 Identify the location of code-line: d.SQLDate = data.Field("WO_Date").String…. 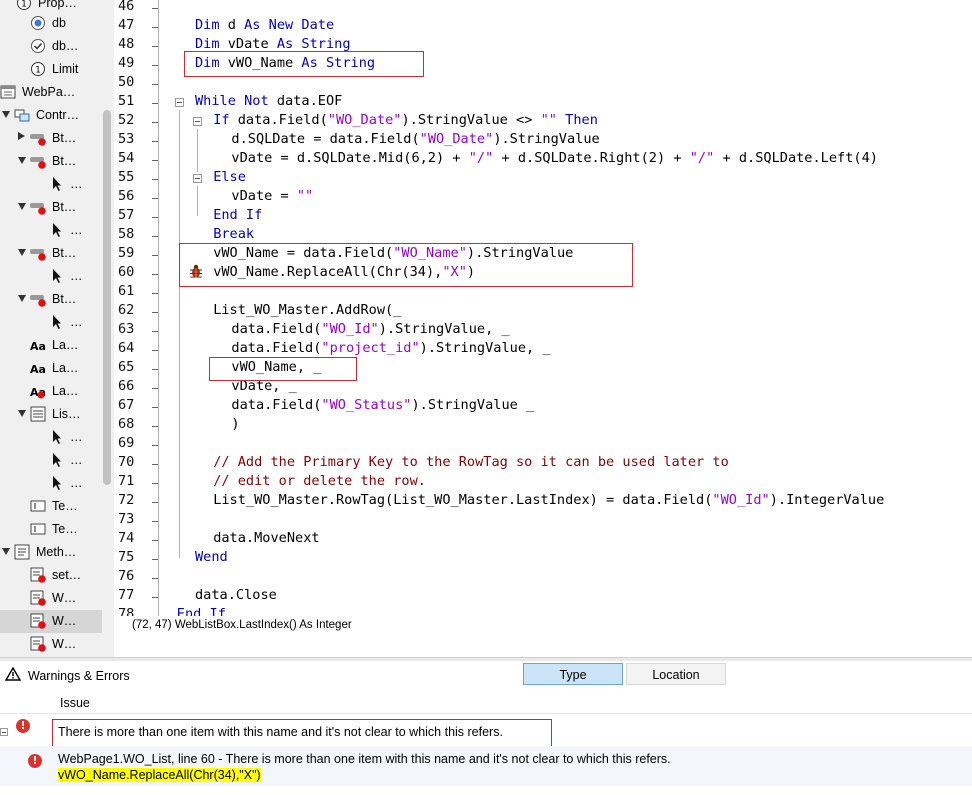
(415, 139).